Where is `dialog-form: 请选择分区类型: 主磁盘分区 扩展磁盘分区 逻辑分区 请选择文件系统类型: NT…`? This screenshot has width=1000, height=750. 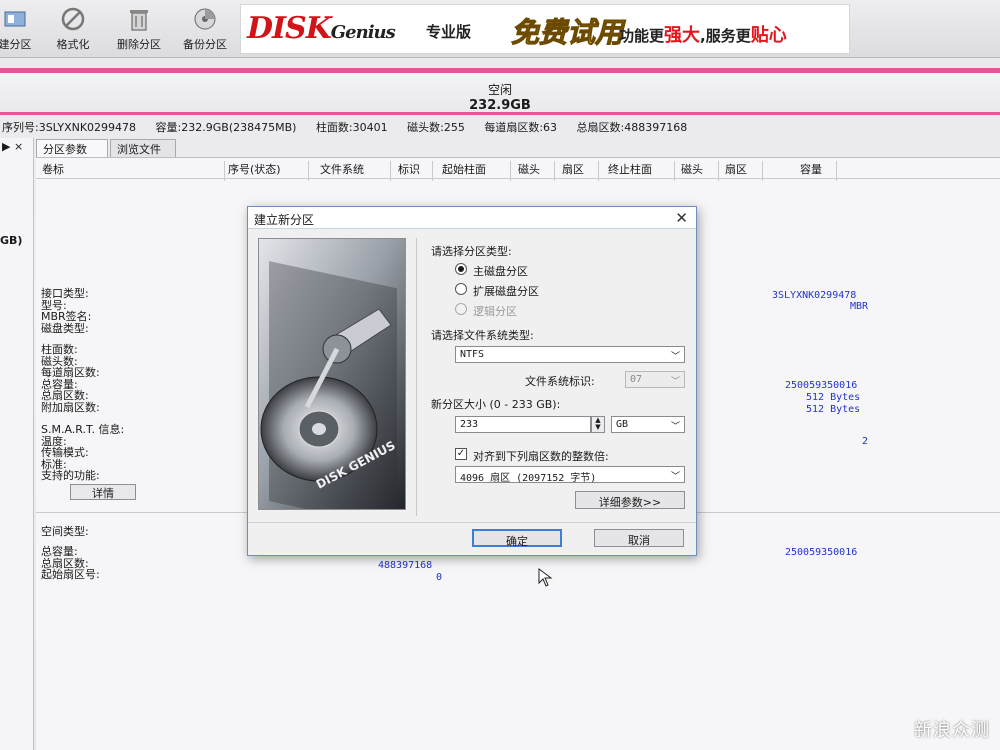 dialog-form: 请选择分区类型: 主磁盘分区 扩展磁盘分区 逻辑分区 请选择文件系统类型: NT… is located at coordinates (551, 377).